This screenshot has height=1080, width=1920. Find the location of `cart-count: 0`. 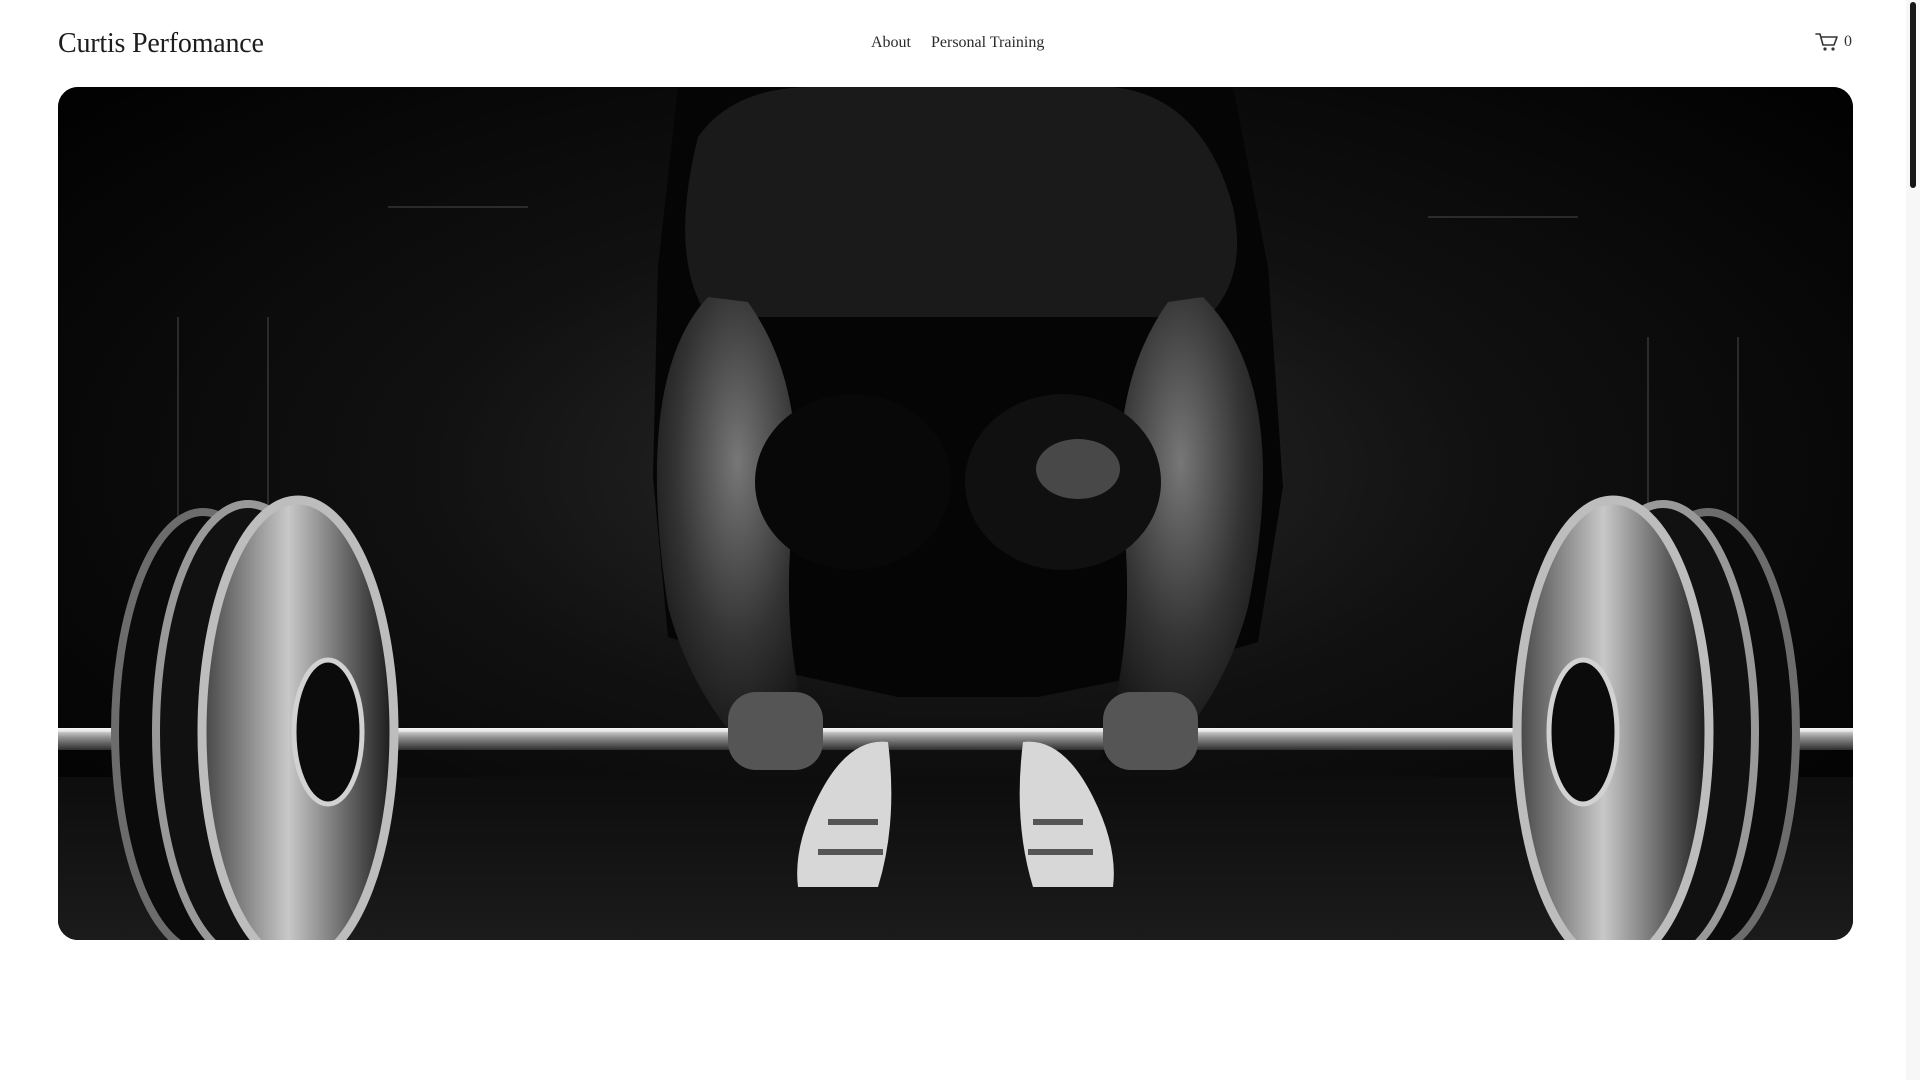

cart-count: 0 is located at coordinates (1848, 41).